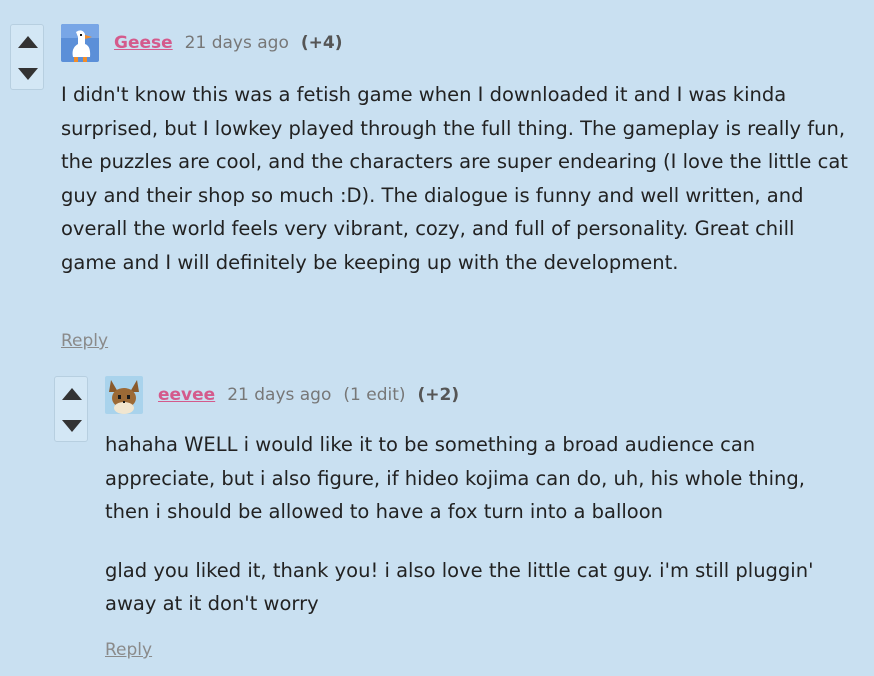 This screenshot has height=676, width=874. I want to click on score: (+4), so click(321, 43).